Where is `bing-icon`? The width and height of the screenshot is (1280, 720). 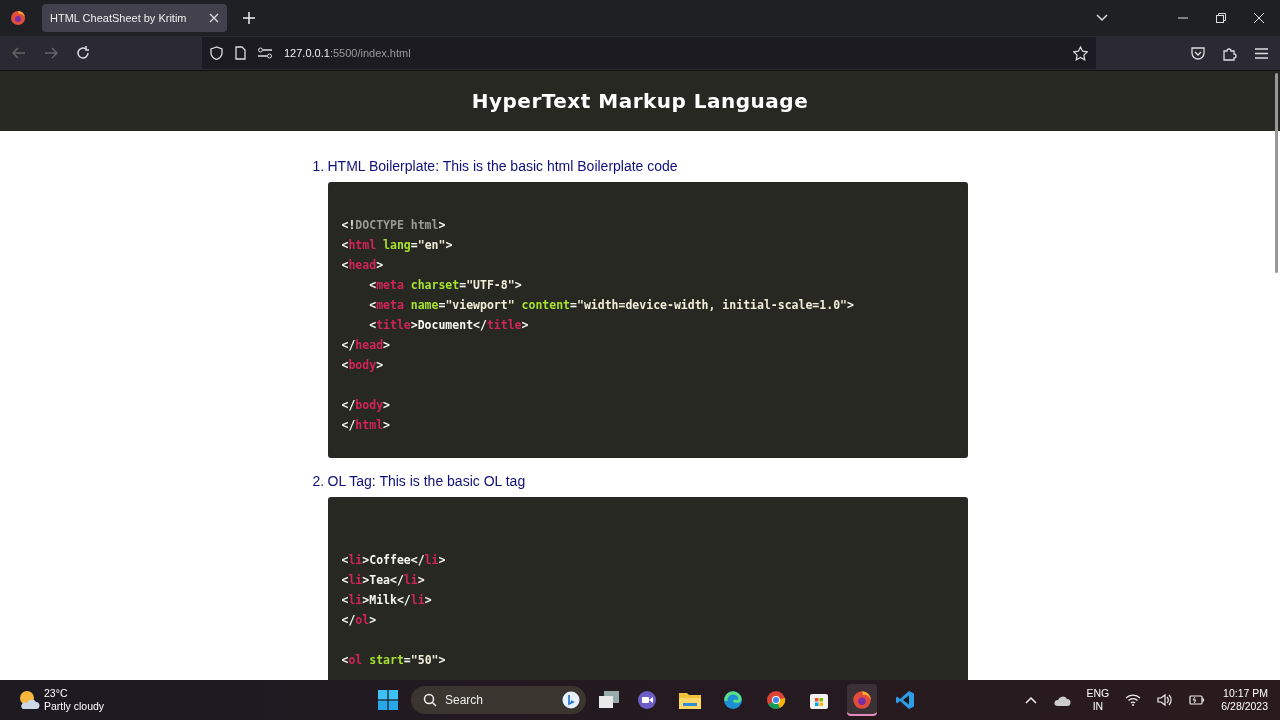 bing-icon is located at coordinates (571, 700).